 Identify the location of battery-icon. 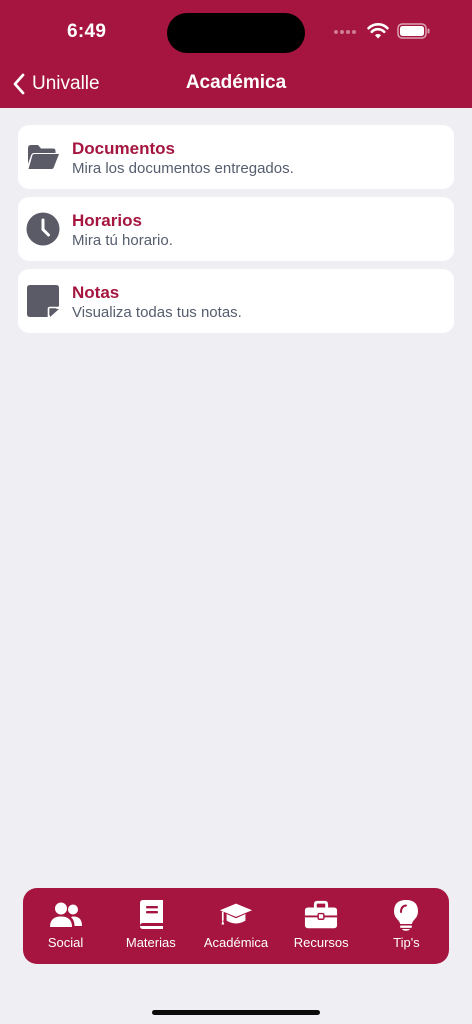
(413, 31).